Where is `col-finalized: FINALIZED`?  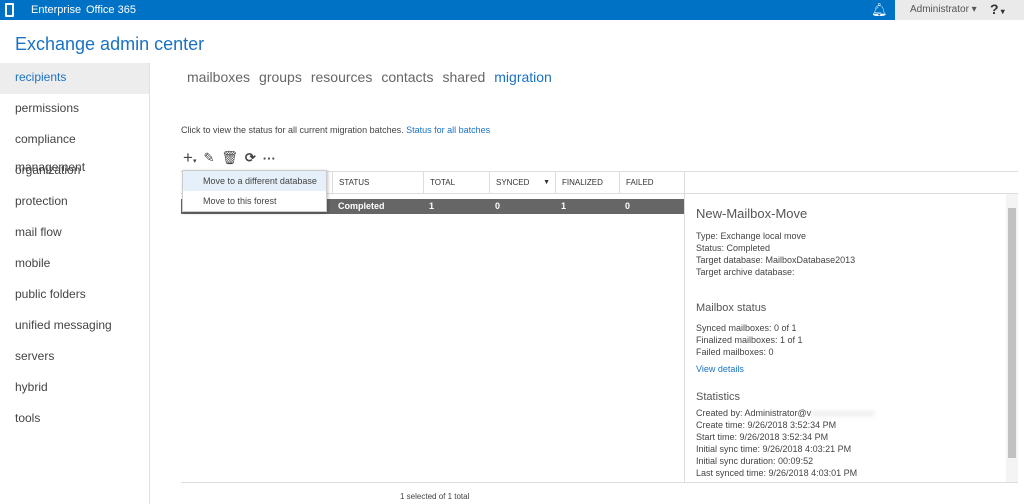
col-finalized: FINALIZED is located at coordinates (587, 182).